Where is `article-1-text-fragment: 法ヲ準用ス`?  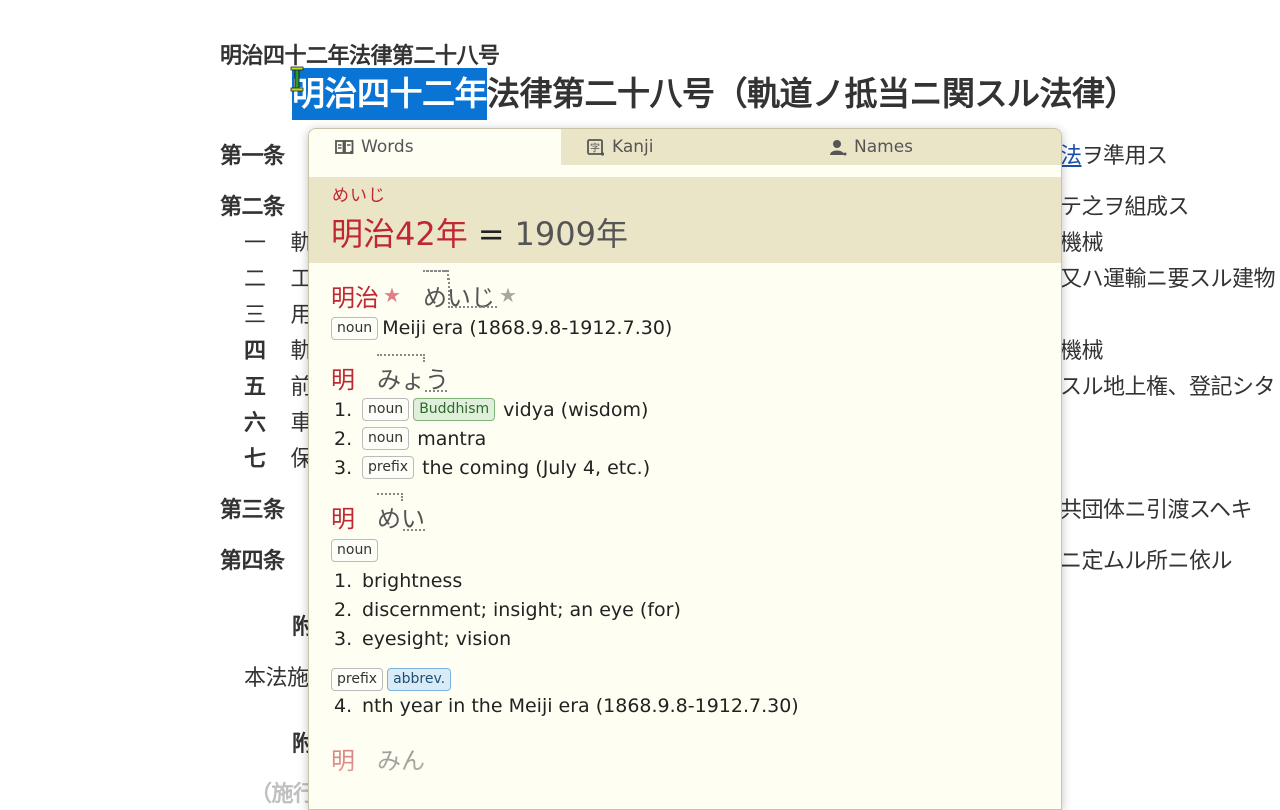 article-1-text-fragment: 法ヲ準用ス is located at coordinates (1114, 156).